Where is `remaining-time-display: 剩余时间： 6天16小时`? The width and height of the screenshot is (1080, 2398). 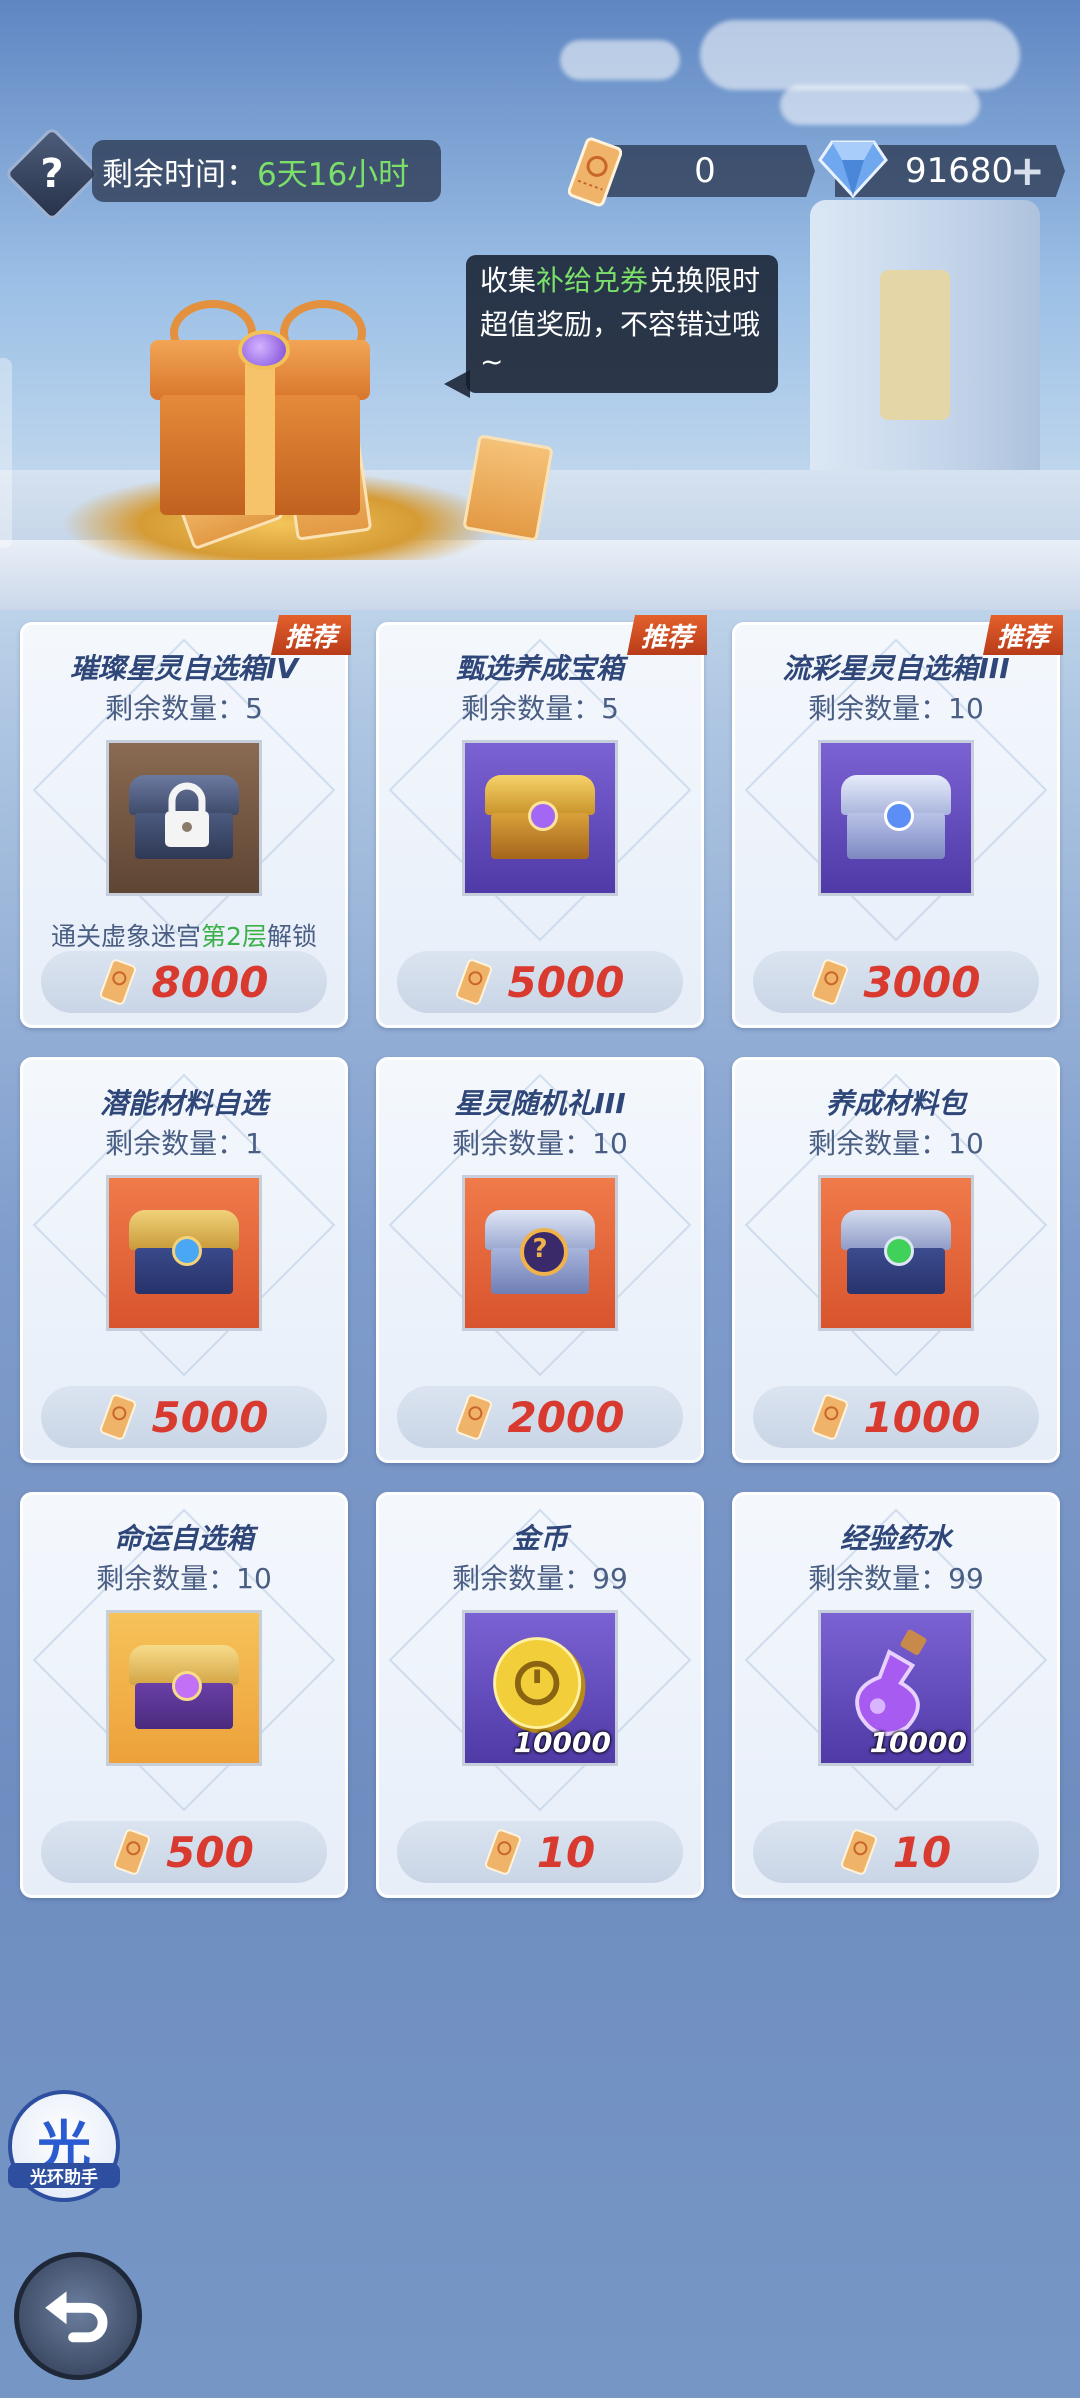
remaining-time-display: 剩余时间： 6天16小时 is located at coordinates (266, 171).